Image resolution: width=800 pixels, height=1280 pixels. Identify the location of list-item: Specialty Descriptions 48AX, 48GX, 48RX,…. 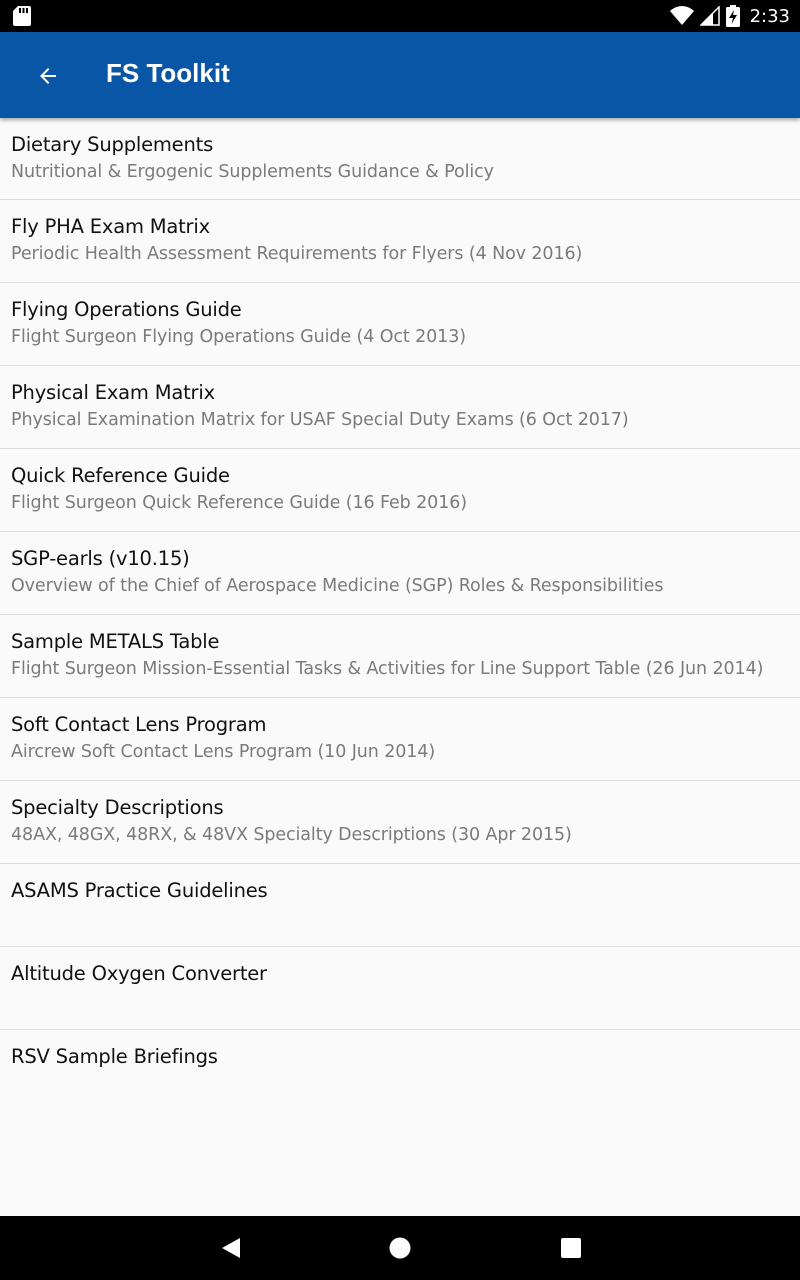
(400, 822).